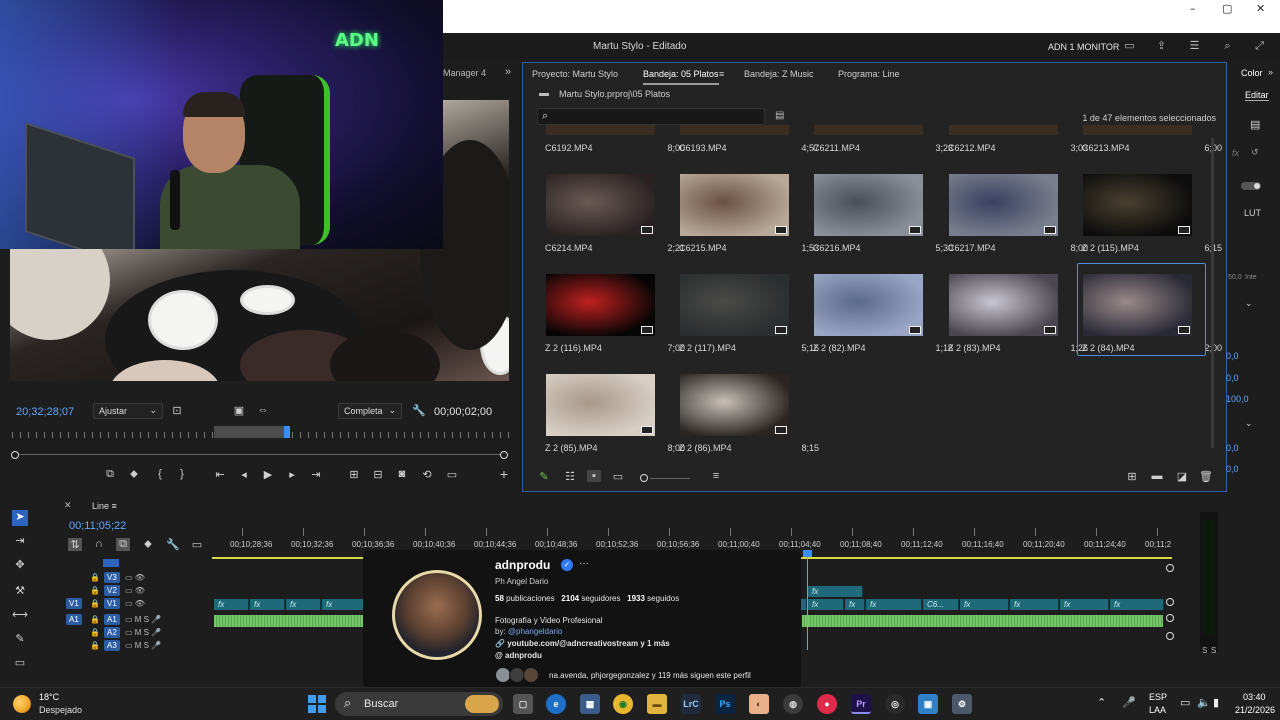 The width and height of the screenshot is (1280, 720). I want to click on settings-icon: ⚙, so click(962, 704).